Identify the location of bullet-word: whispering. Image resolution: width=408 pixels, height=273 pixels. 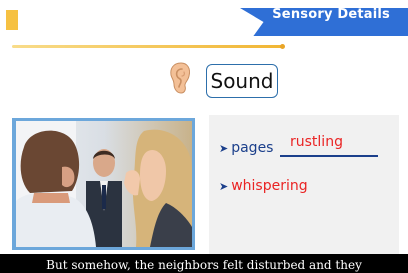
(269, 186).